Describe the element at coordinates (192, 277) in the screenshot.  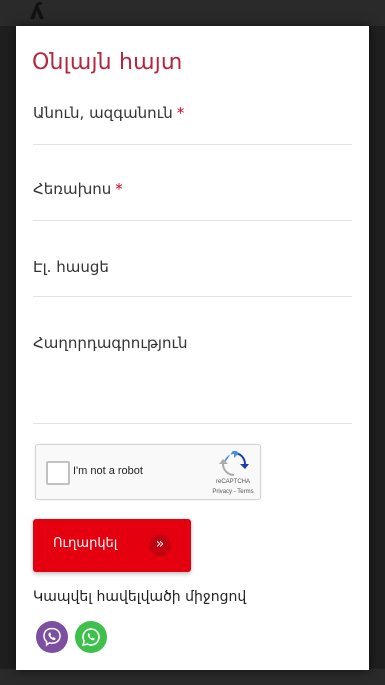
I see `email-field: Էլ. հասցե` at that location.